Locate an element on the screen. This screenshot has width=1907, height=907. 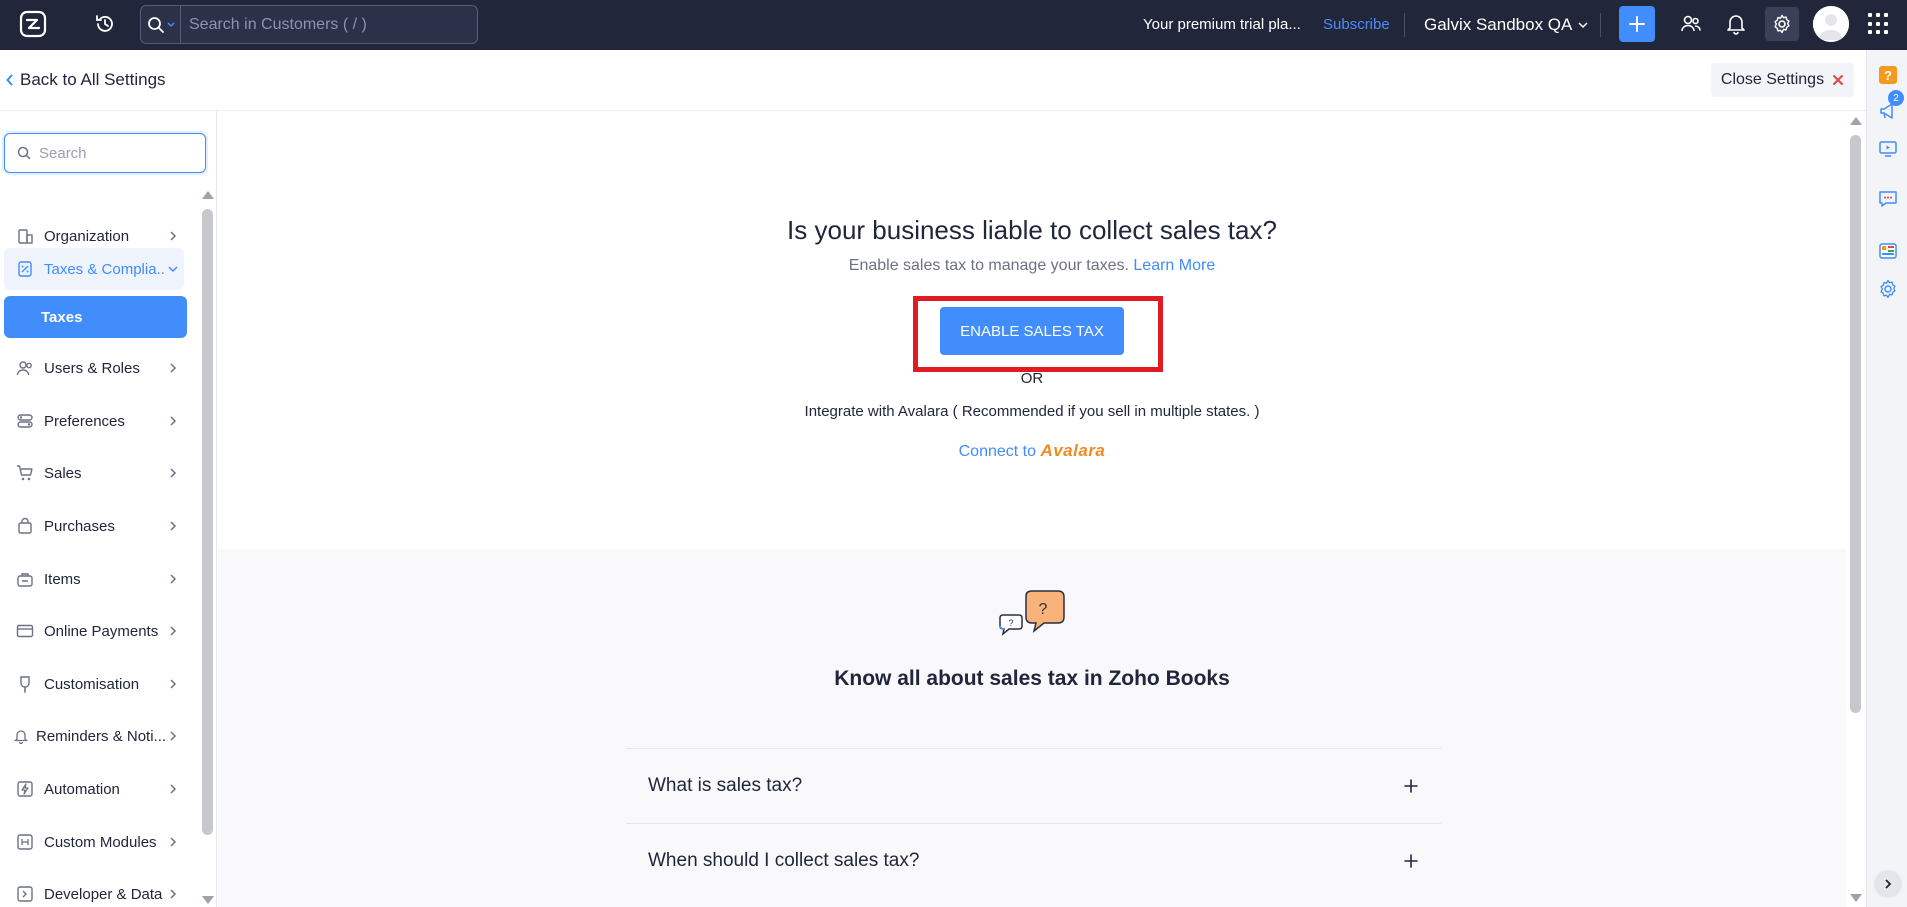
sidebar-scroll-down is located at coordinates (208, 900).